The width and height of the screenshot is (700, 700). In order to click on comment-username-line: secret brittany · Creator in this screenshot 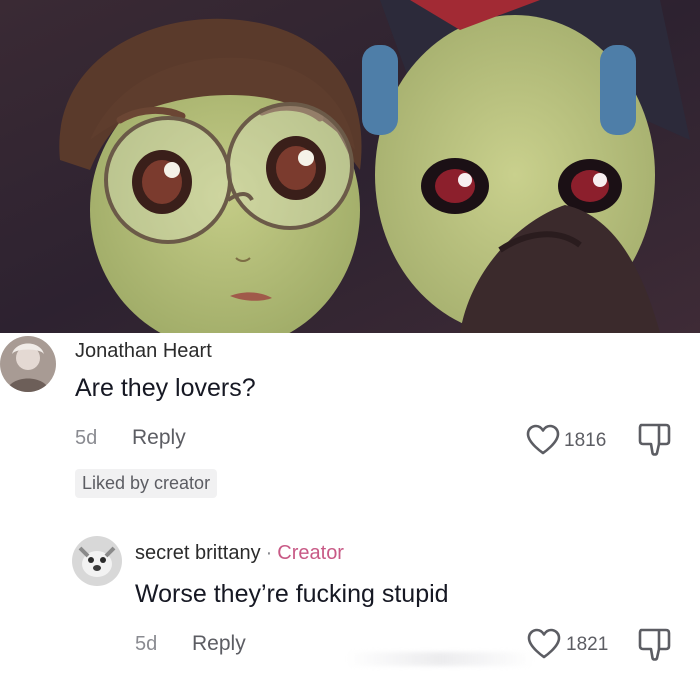, I will do `click(239, 553)`.